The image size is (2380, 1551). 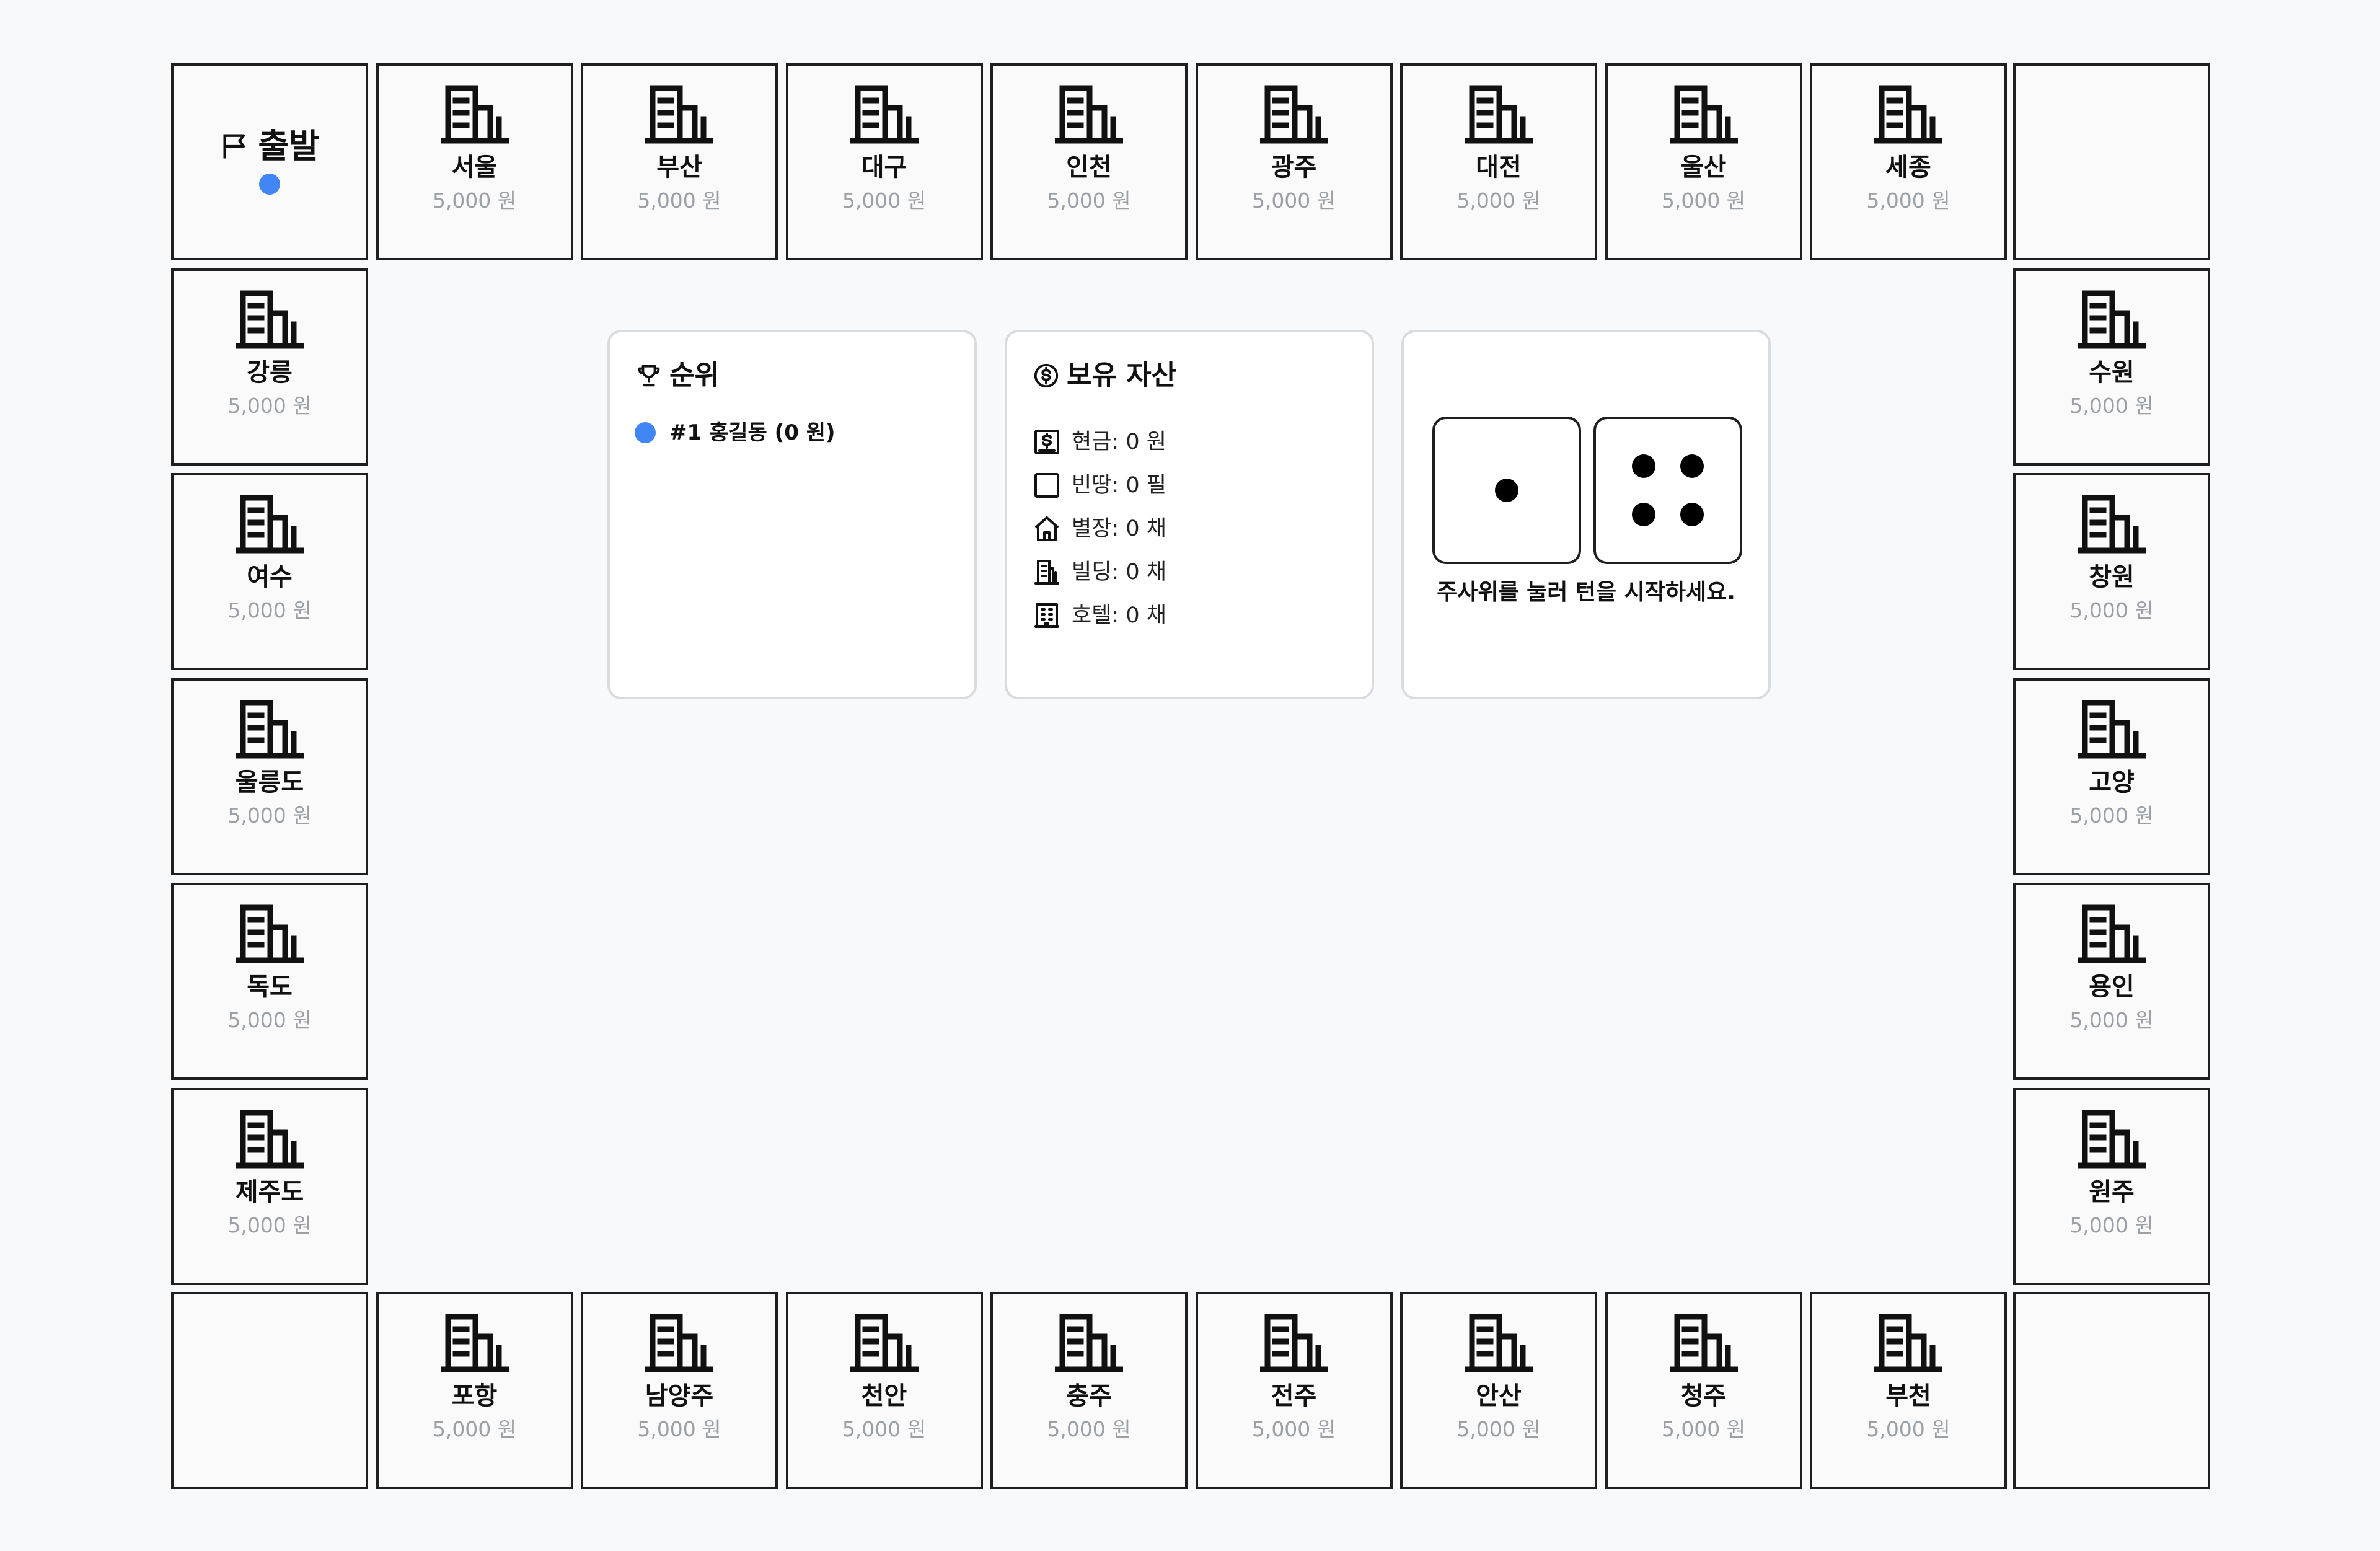 I want to click on city-name: 수원, so click(x=2112, y=373).